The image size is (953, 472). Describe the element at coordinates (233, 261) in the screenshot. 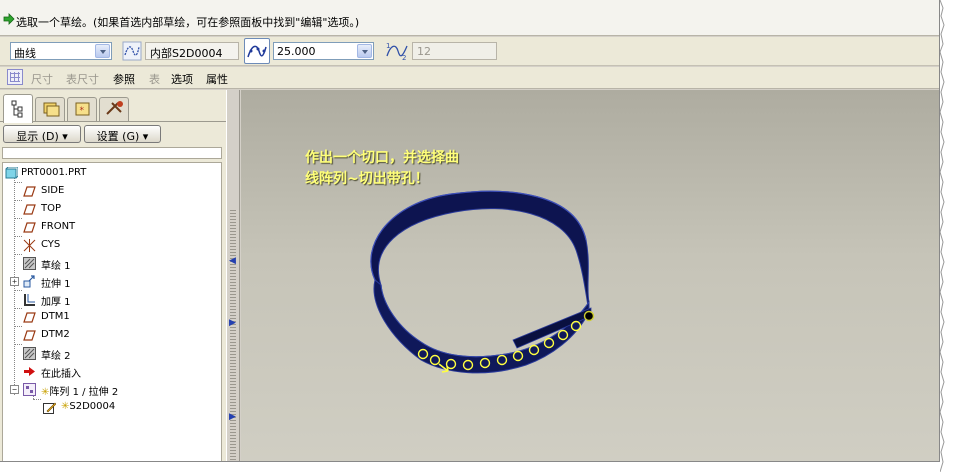

I see `collapse-left-icon: ◀` at that location.